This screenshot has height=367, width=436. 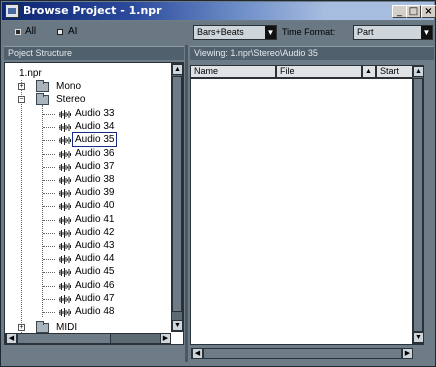 I want to click on time-format-dropdown: Part ▼, so click(x=393, y=32).